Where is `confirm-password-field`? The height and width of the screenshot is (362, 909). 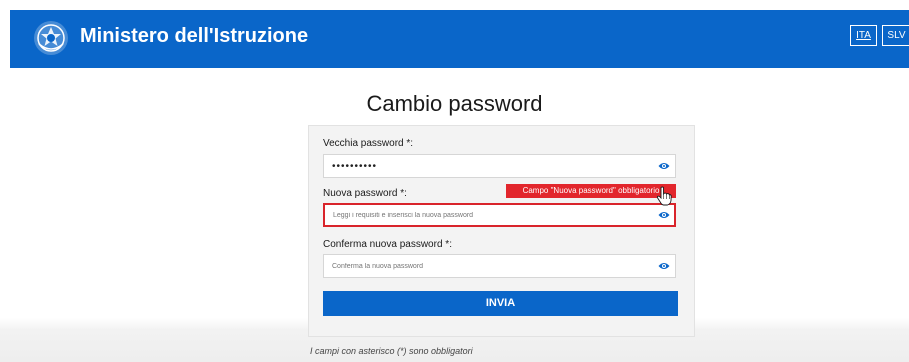
confirm-password-field is located at coordinates (499, 266).